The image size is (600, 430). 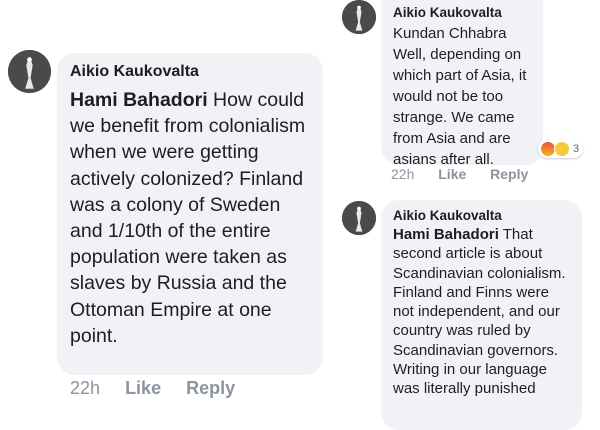 What do you see at coordinates (449, 33) in the screenshot?
I see `mention-link: Kundan Chhabra` at bounding box center [449, 33].